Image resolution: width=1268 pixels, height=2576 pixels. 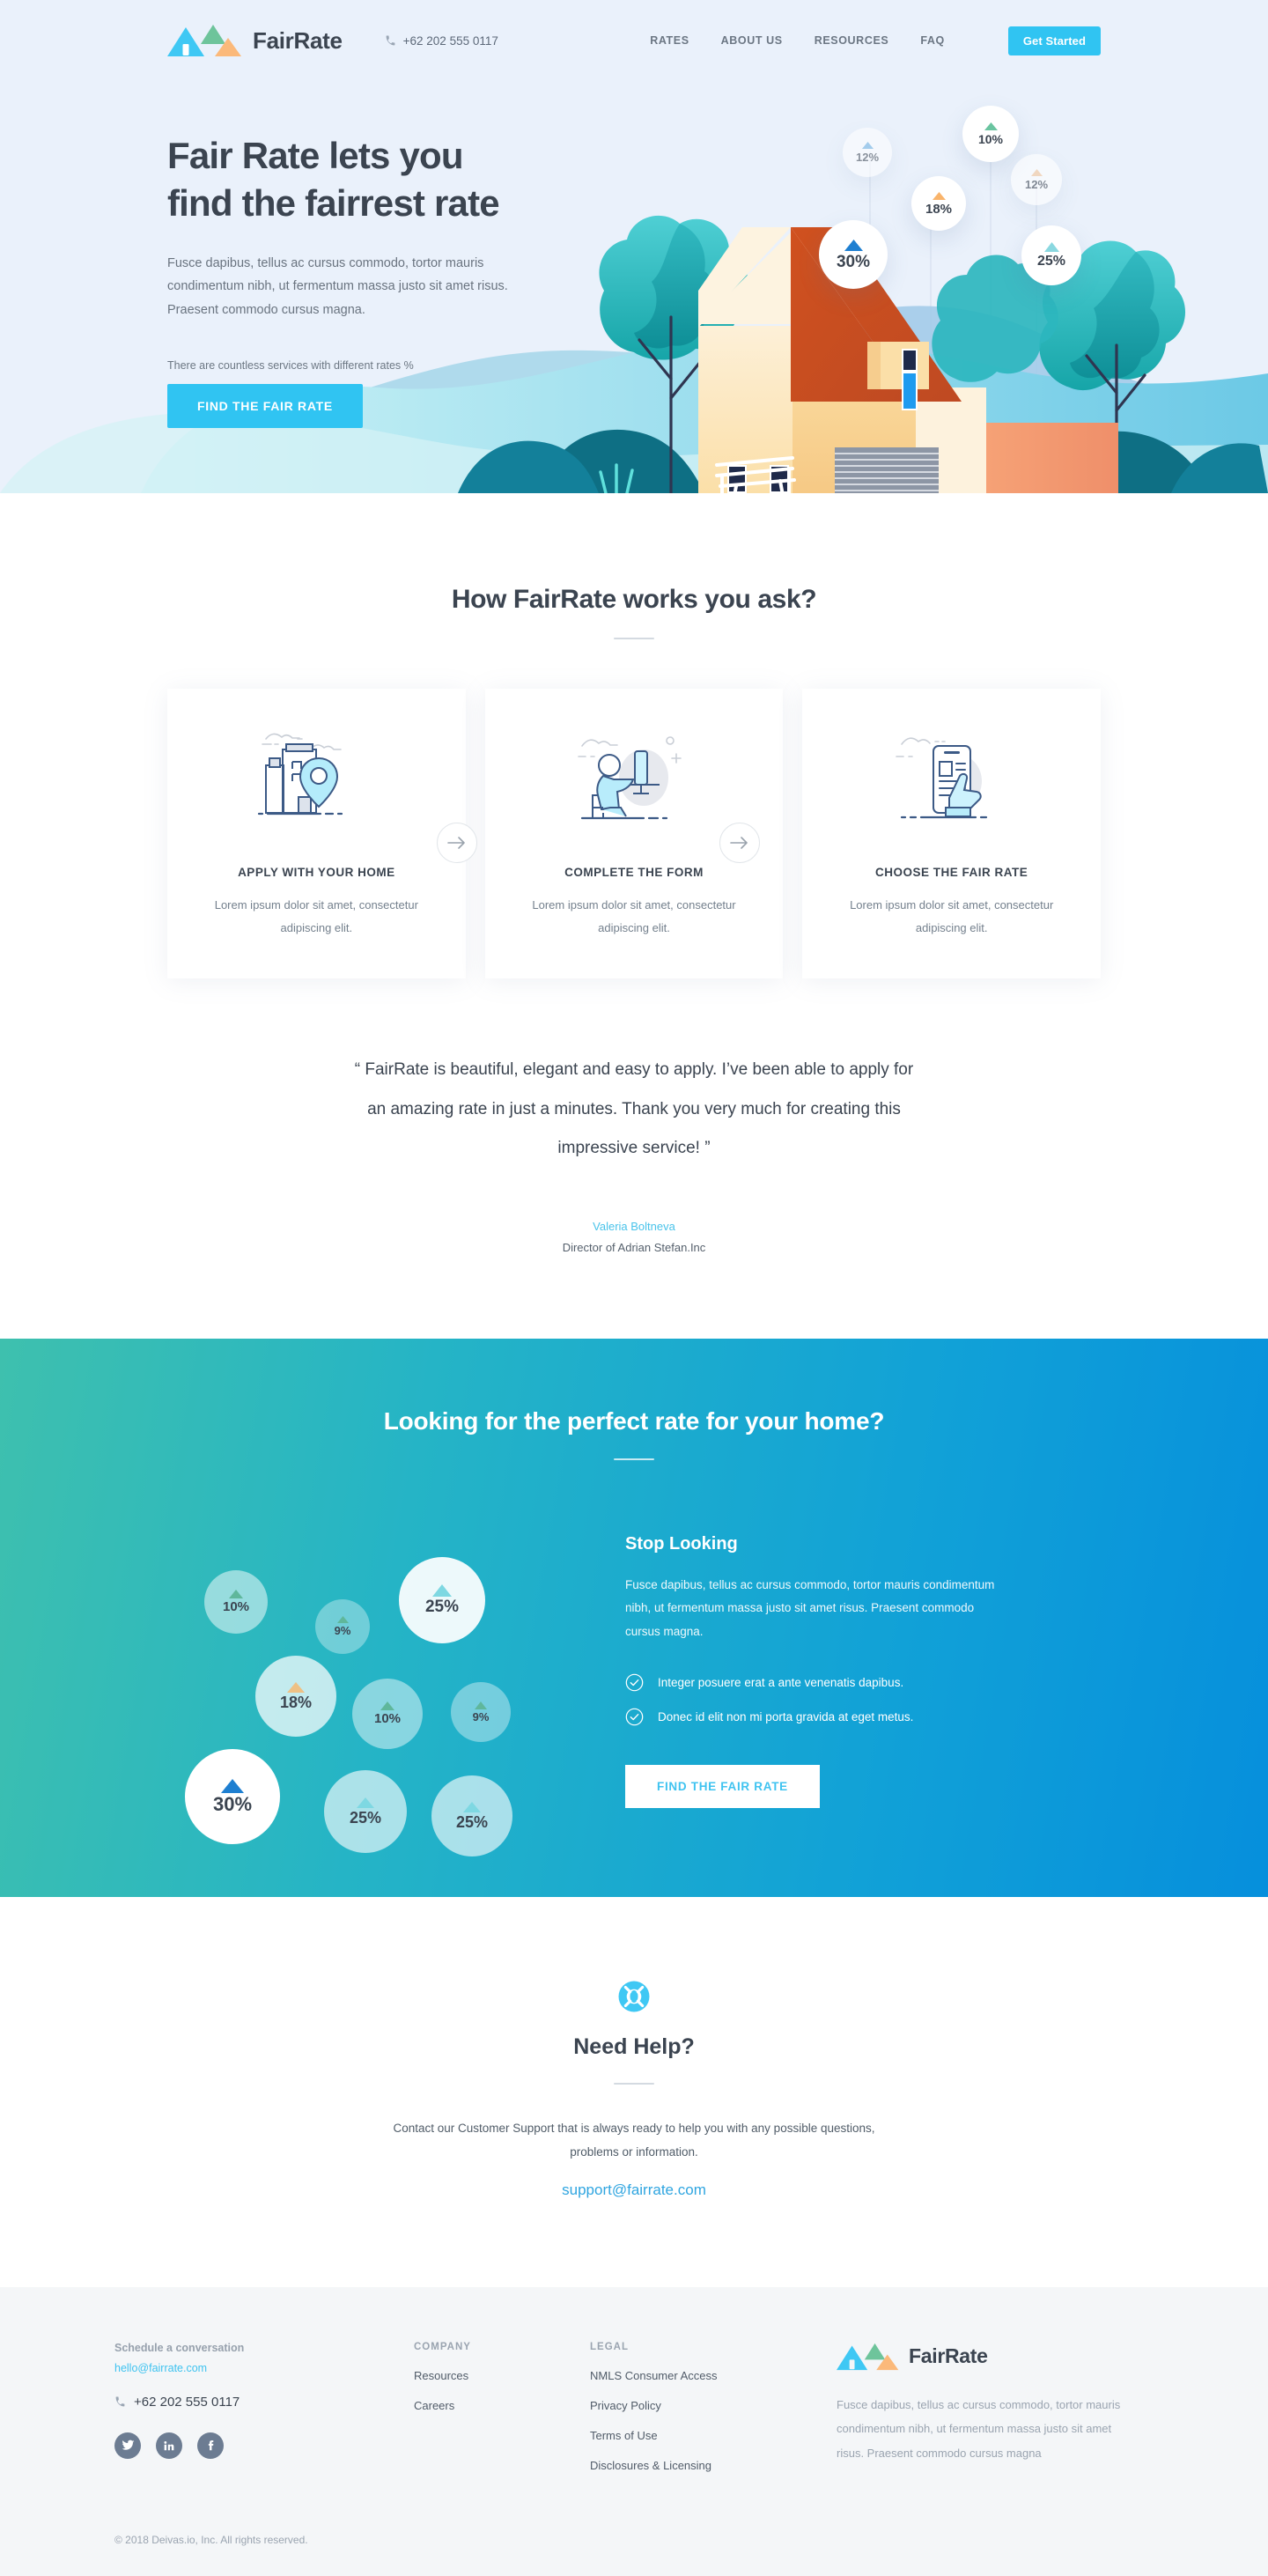 What do you see at coordinates (255, 40) in the screenshot?
I see `brand-logo: FairRate` at bounding box center [255, 40].